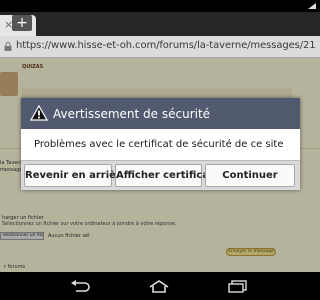  I want to click on back-icon, so click(81, 286).